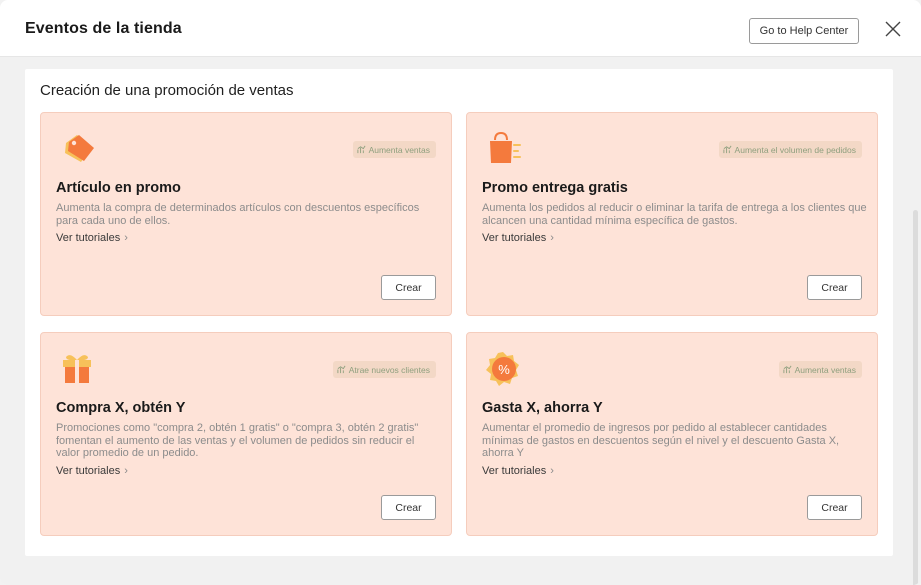  I want to click on badge-label: Aumenta el volumen de pedidos, so click(795, 149).